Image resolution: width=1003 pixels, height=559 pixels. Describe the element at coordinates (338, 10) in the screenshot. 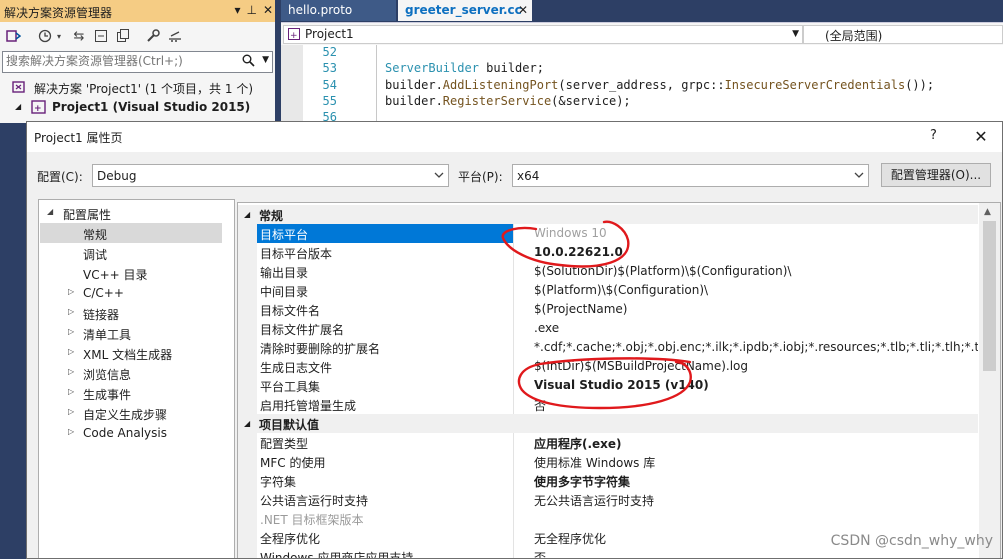

I see `tab-hello-proto: hello.proto` at that location.